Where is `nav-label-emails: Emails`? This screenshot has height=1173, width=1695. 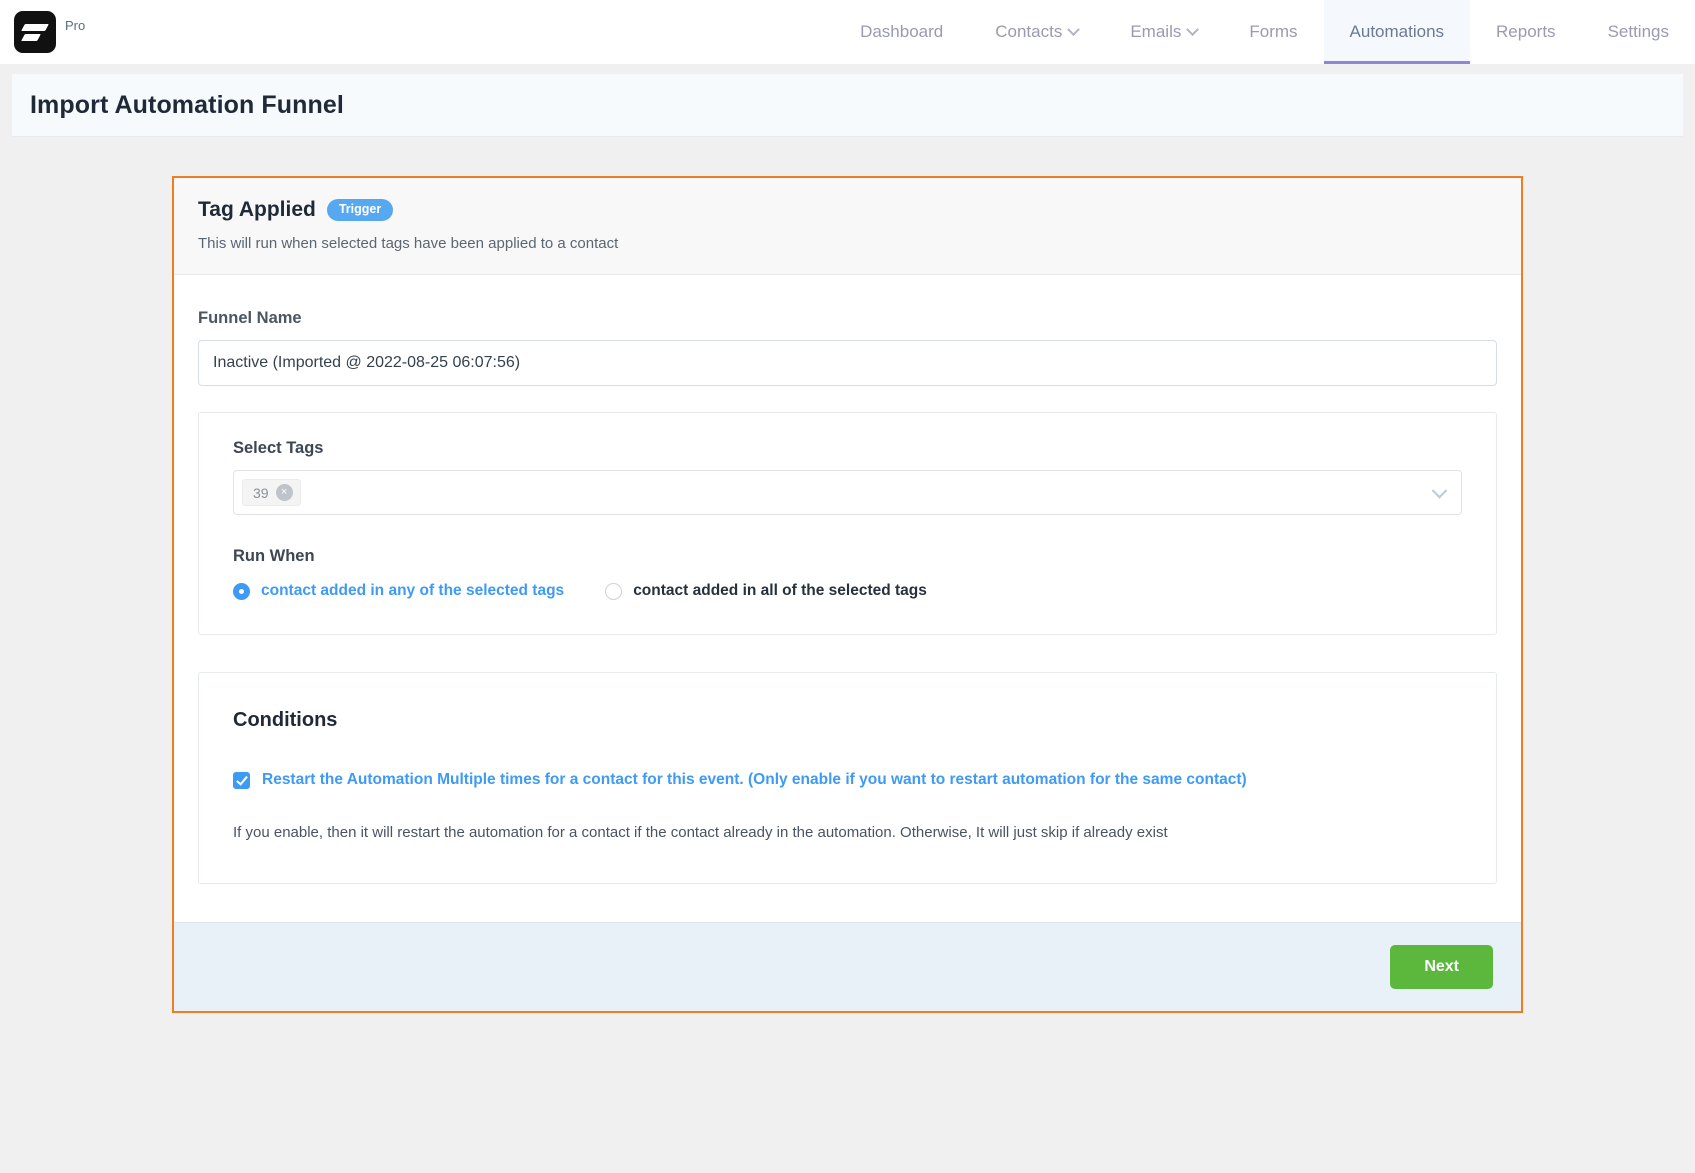
nav-label-emails: Emails is located at coordinates (1156, 31).